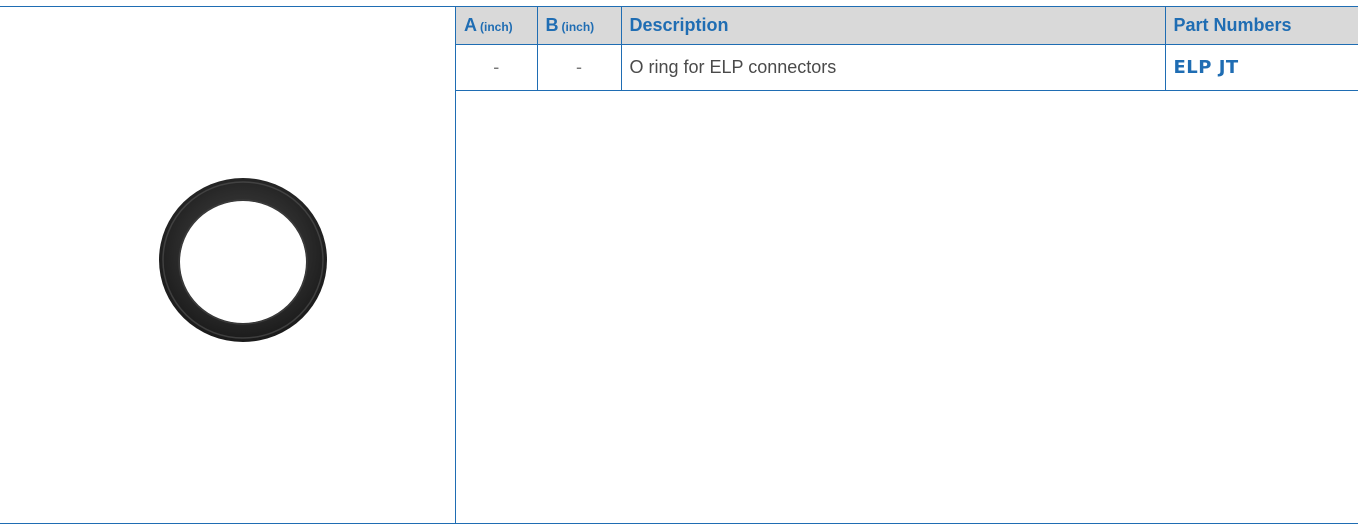  I want to click on header-b-unit: (inch), so click(578, 27).